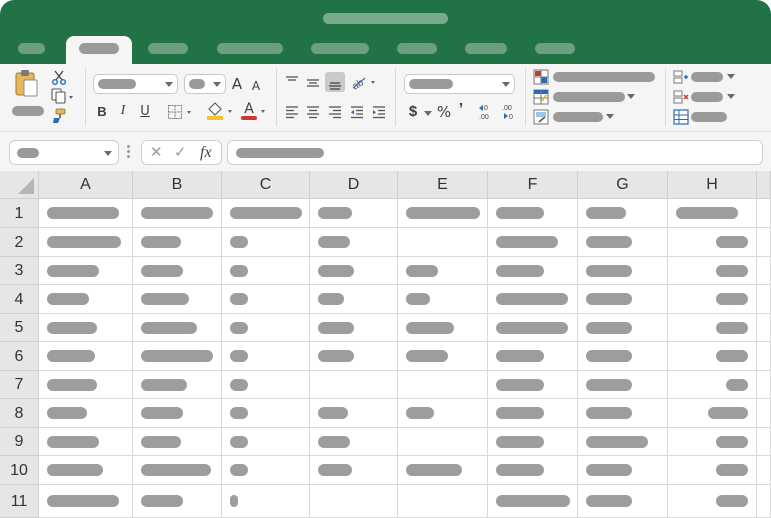 This screenshot has width=771, height=518. What do you see at coordinates (681, 97) in the screenshot?
I see `delete-cells-icon` at bounding box center [681, 97].